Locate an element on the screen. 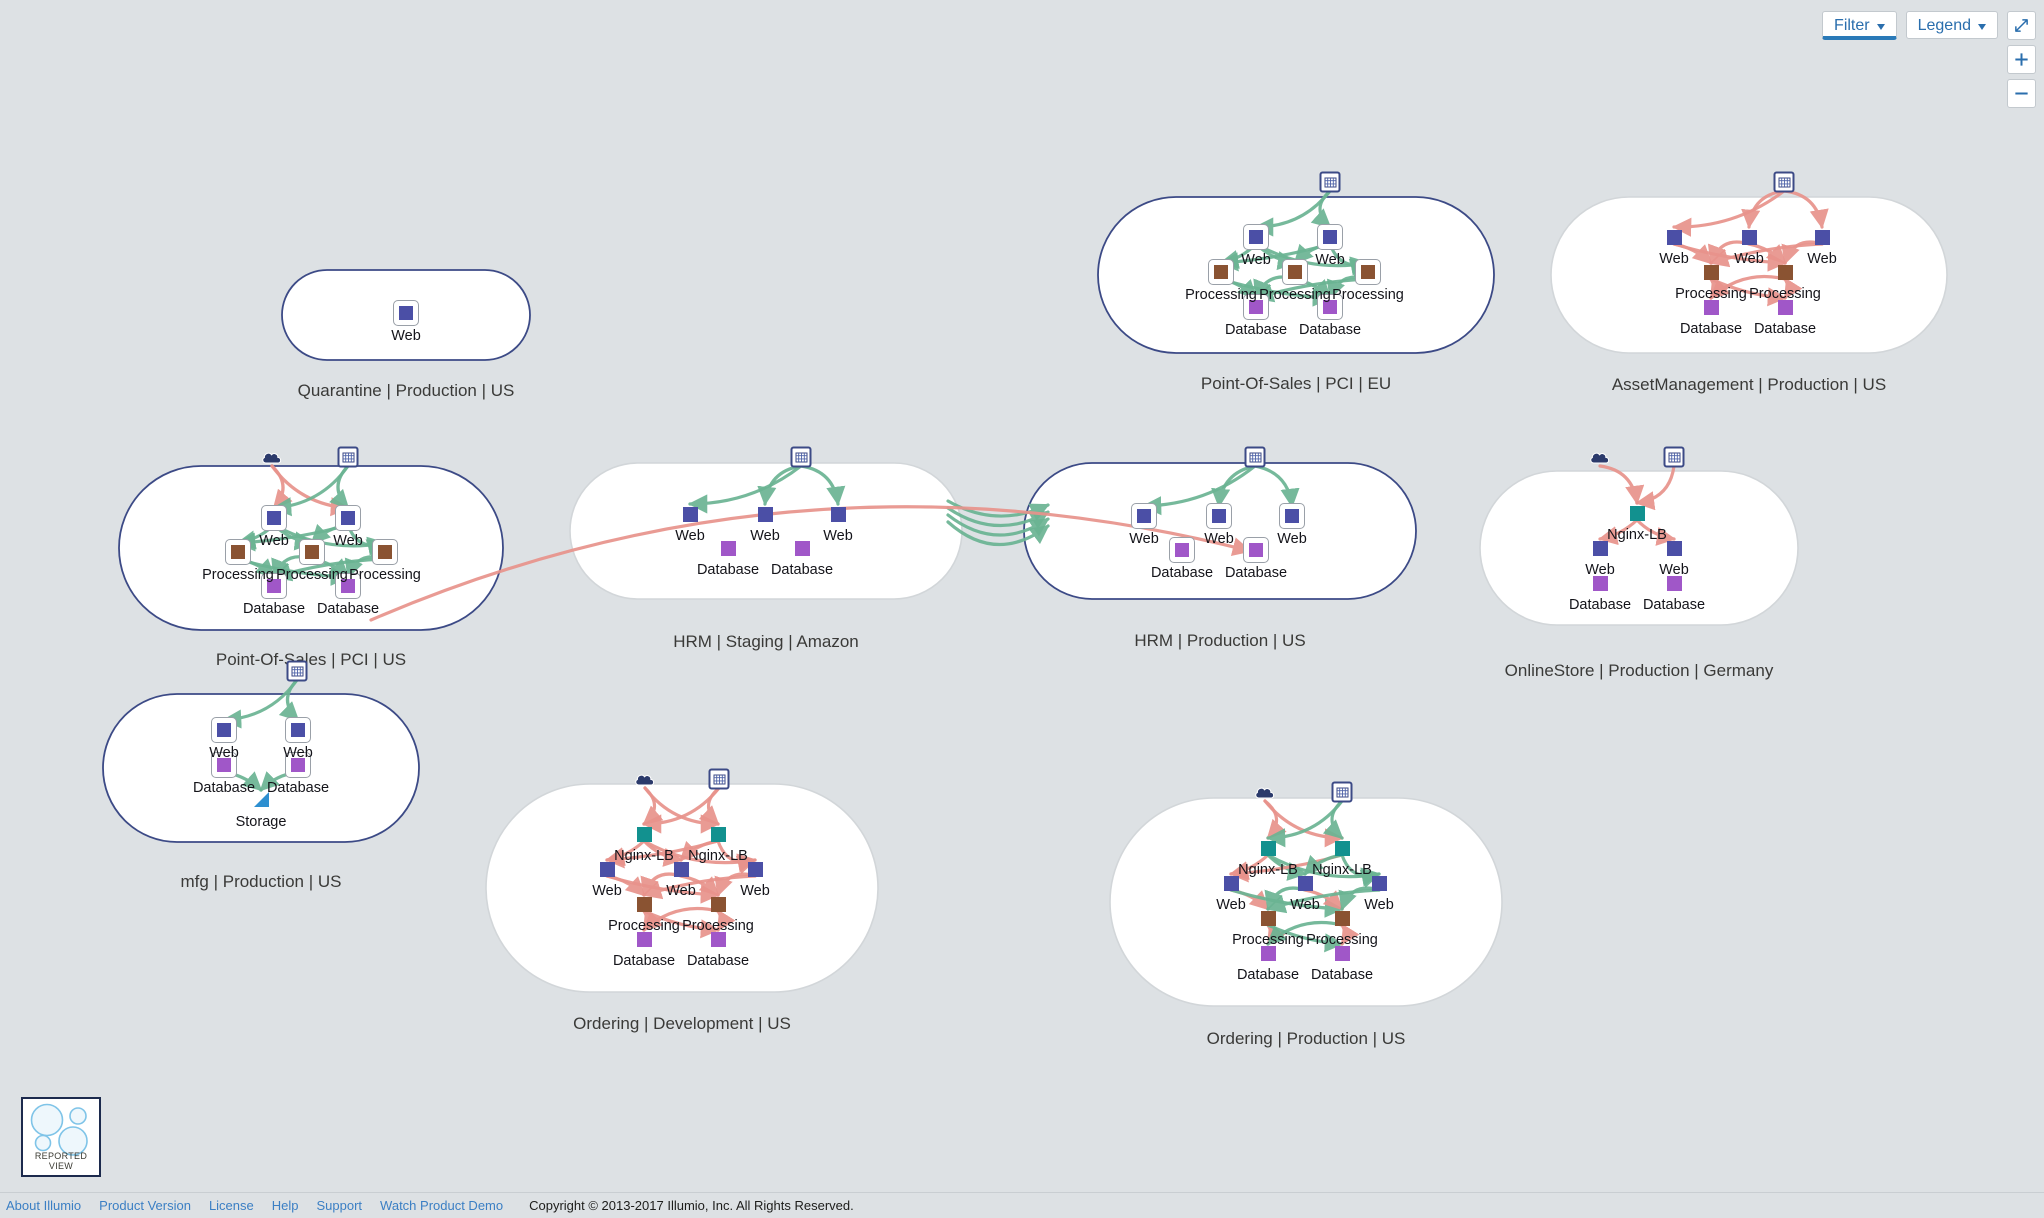 Image resolution: width=2044 pixels, height=1218 pixels. footer-link-support: Support is located at coordinates (340, 1205).